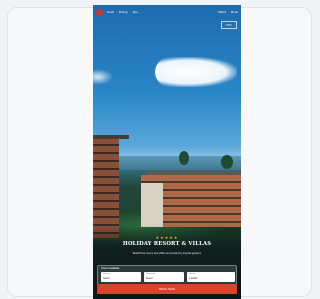 This screenshot has width=320, height=299. What do you see at coordinates (222, 12) in the screenshot?
I see `nav-item-offers: Offers` at bounding box center [222, 12].